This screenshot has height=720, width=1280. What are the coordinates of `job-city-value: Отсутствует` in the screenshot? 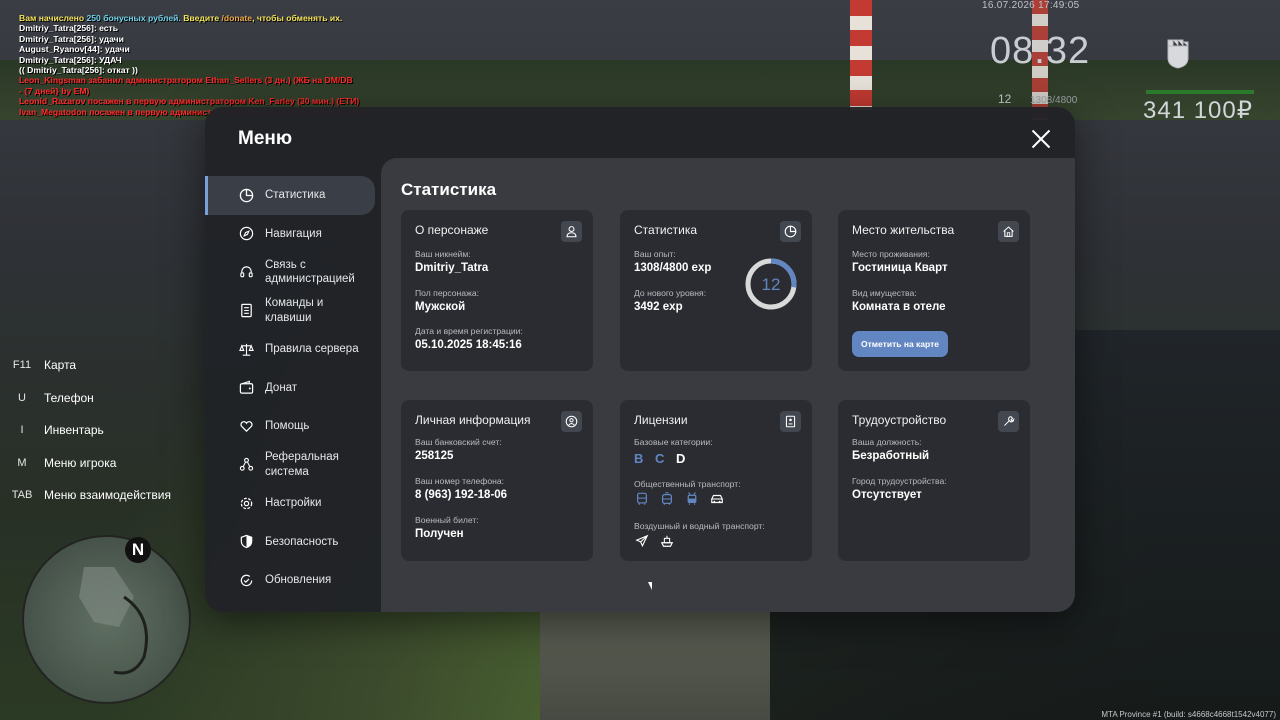 It's located at (887, 495).